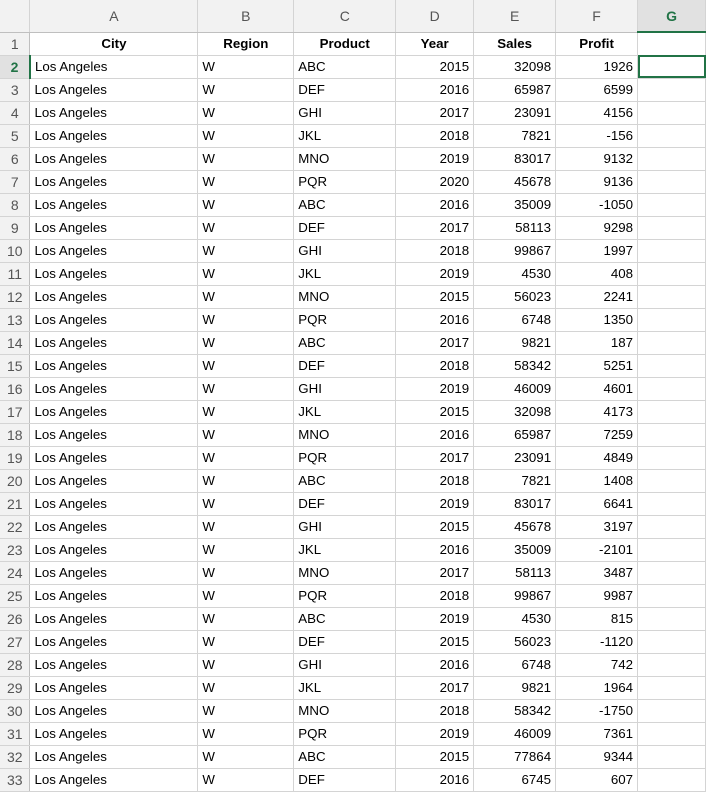 The height and width of the screenshot is (799, 706). What do you see at coordinates (15, 642) in the screenshot?
I see `row-header: 27` at bounding box center [15, 642].